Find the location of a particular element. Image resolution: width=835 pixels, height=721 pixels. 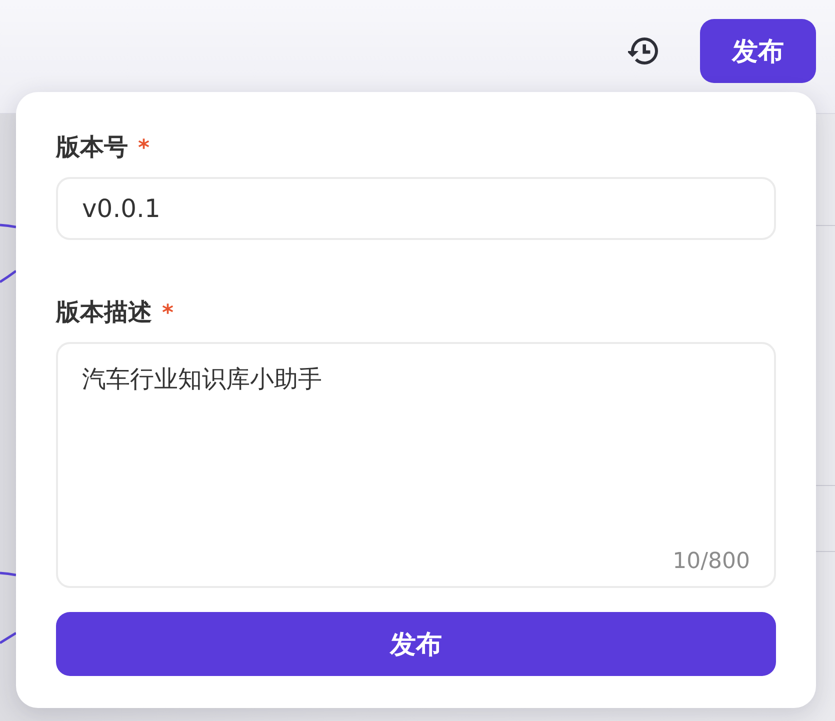

history-icon is located at coordinates (643, 51).